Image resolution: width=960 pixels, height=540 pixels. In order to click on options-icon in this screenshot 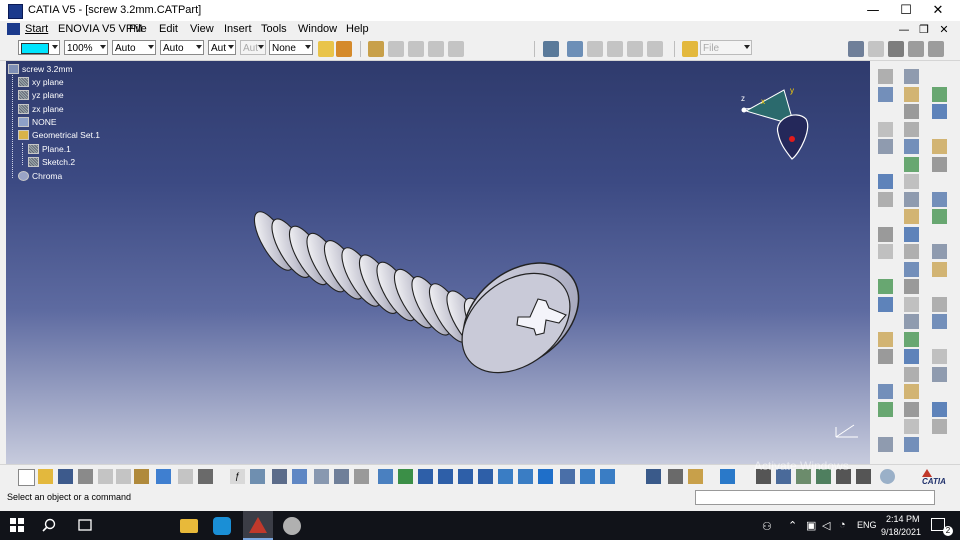, I will do `click(856, 49)`.